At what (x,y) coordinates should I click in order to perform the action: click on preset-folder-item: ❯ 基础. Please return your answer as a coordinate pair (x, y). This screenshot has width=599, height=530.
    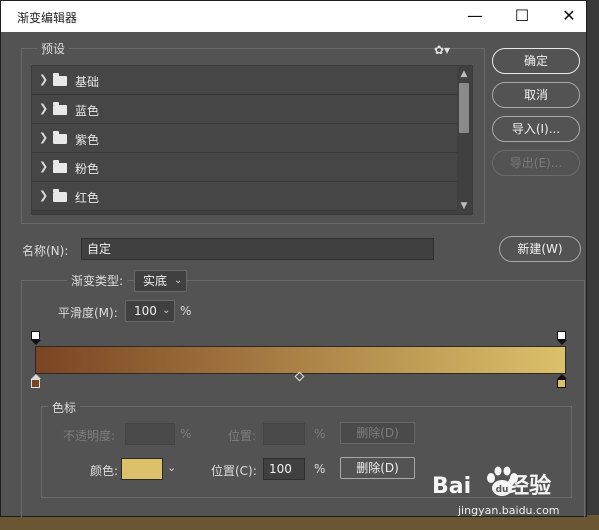
    Looking at the image, I should click on (245, 80).